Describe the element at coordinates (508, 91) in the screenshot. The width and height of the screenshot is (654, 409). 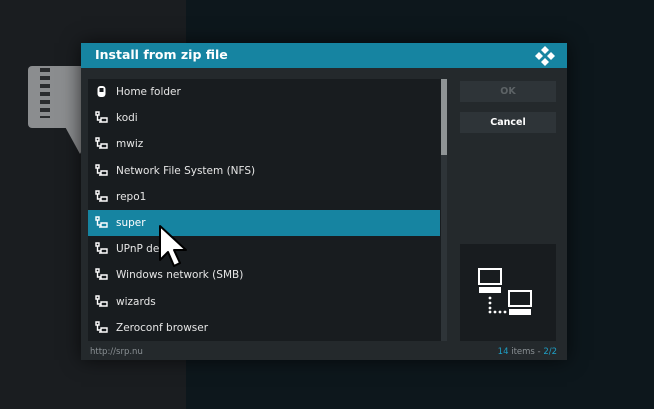
I see `ok-button: OK` at that location.